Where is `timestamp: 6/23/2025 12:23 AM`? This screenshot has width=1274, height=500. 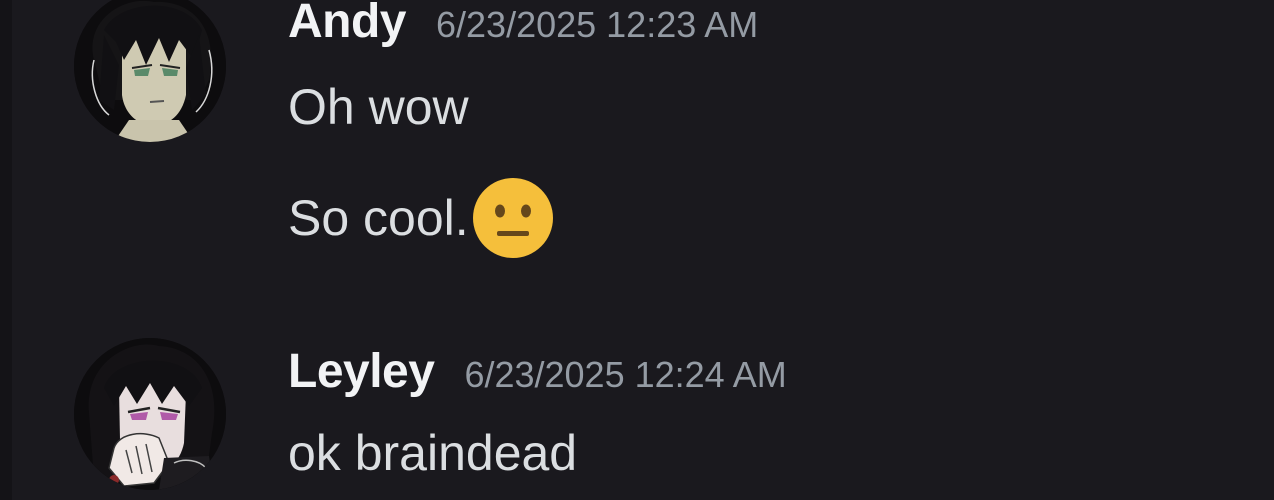
timestamp: 6/23/2025 12:23 AM is located at coordinates (597, 24).